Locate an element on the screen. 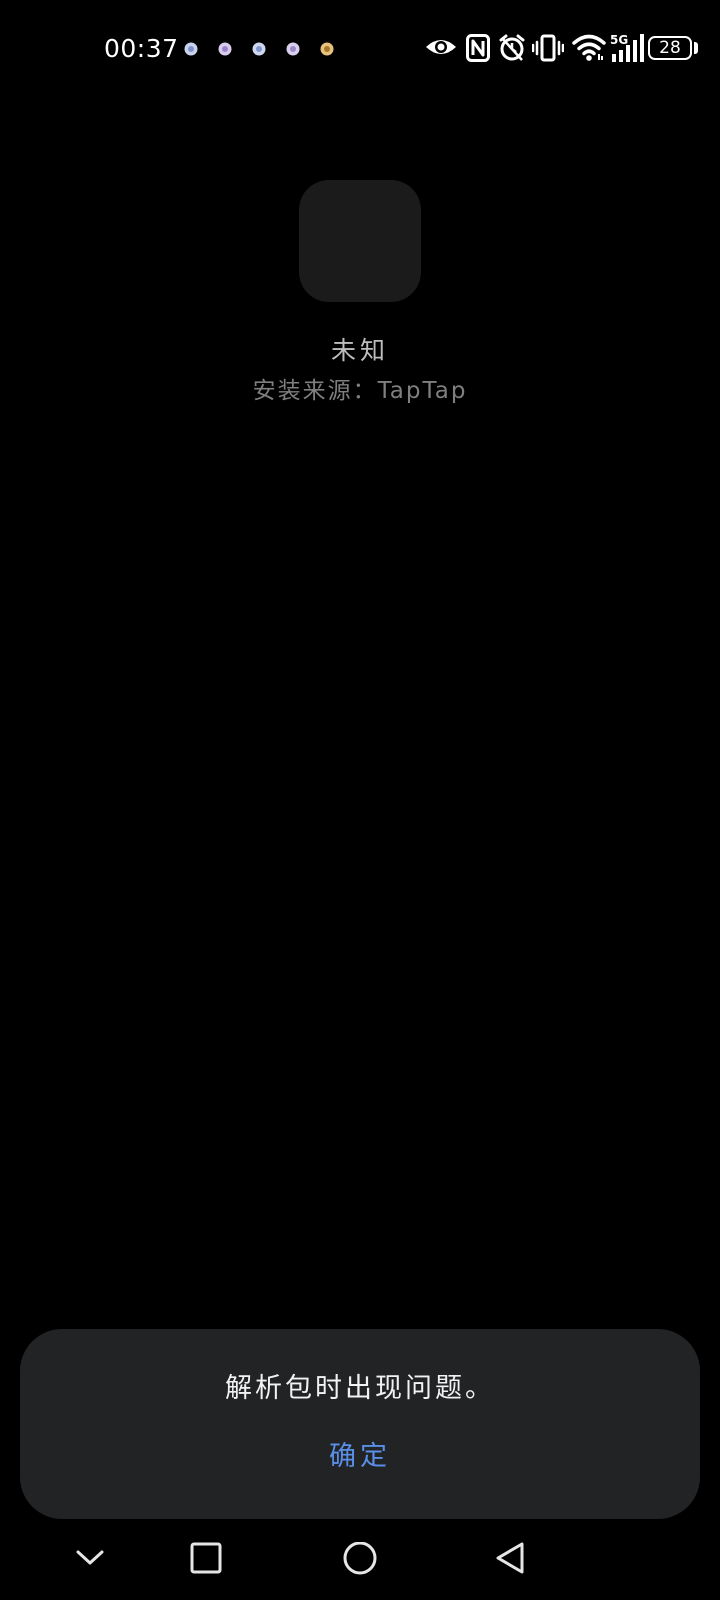  system-icons: 5G 28 is located at coordinates (550, 50).